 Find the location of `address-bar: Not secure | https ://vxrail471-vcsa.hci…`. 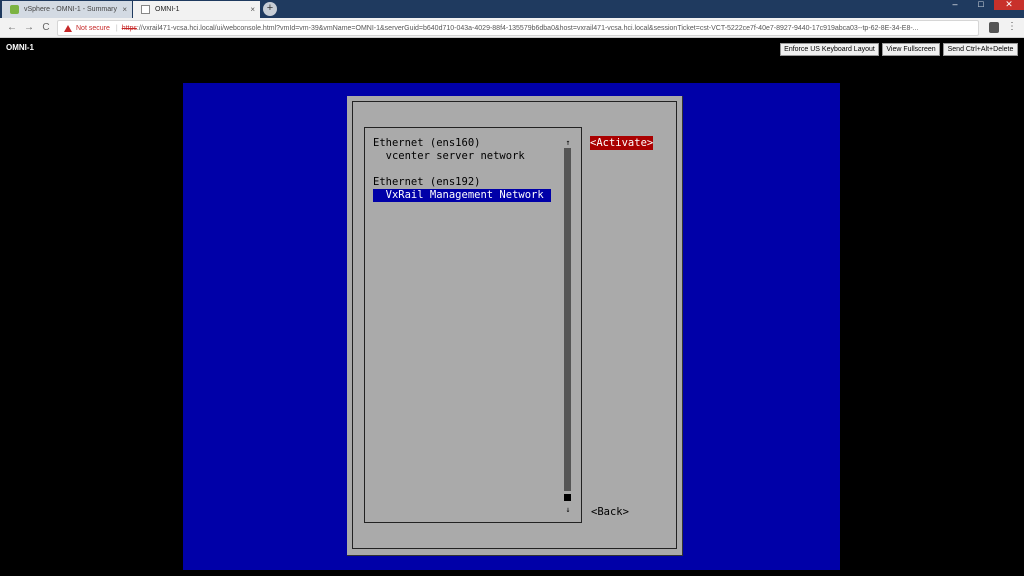

address-bar: Not secure | https ://vxrail471-vcsa.hci… is located at coordinates (518, 28).